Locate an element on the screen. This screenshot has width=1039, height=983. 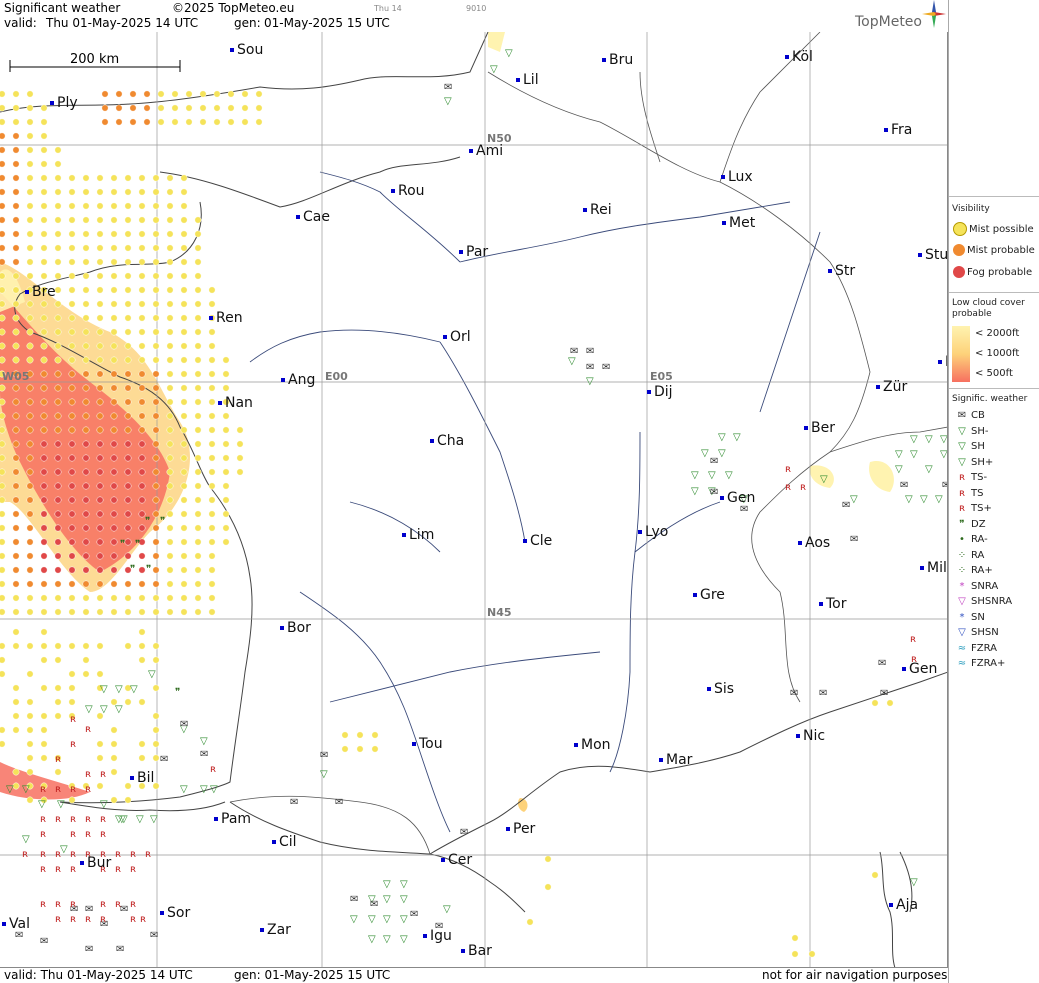
legend-sig-fzra-: ≈ FZRA+ is located at coordinates (979, 663).